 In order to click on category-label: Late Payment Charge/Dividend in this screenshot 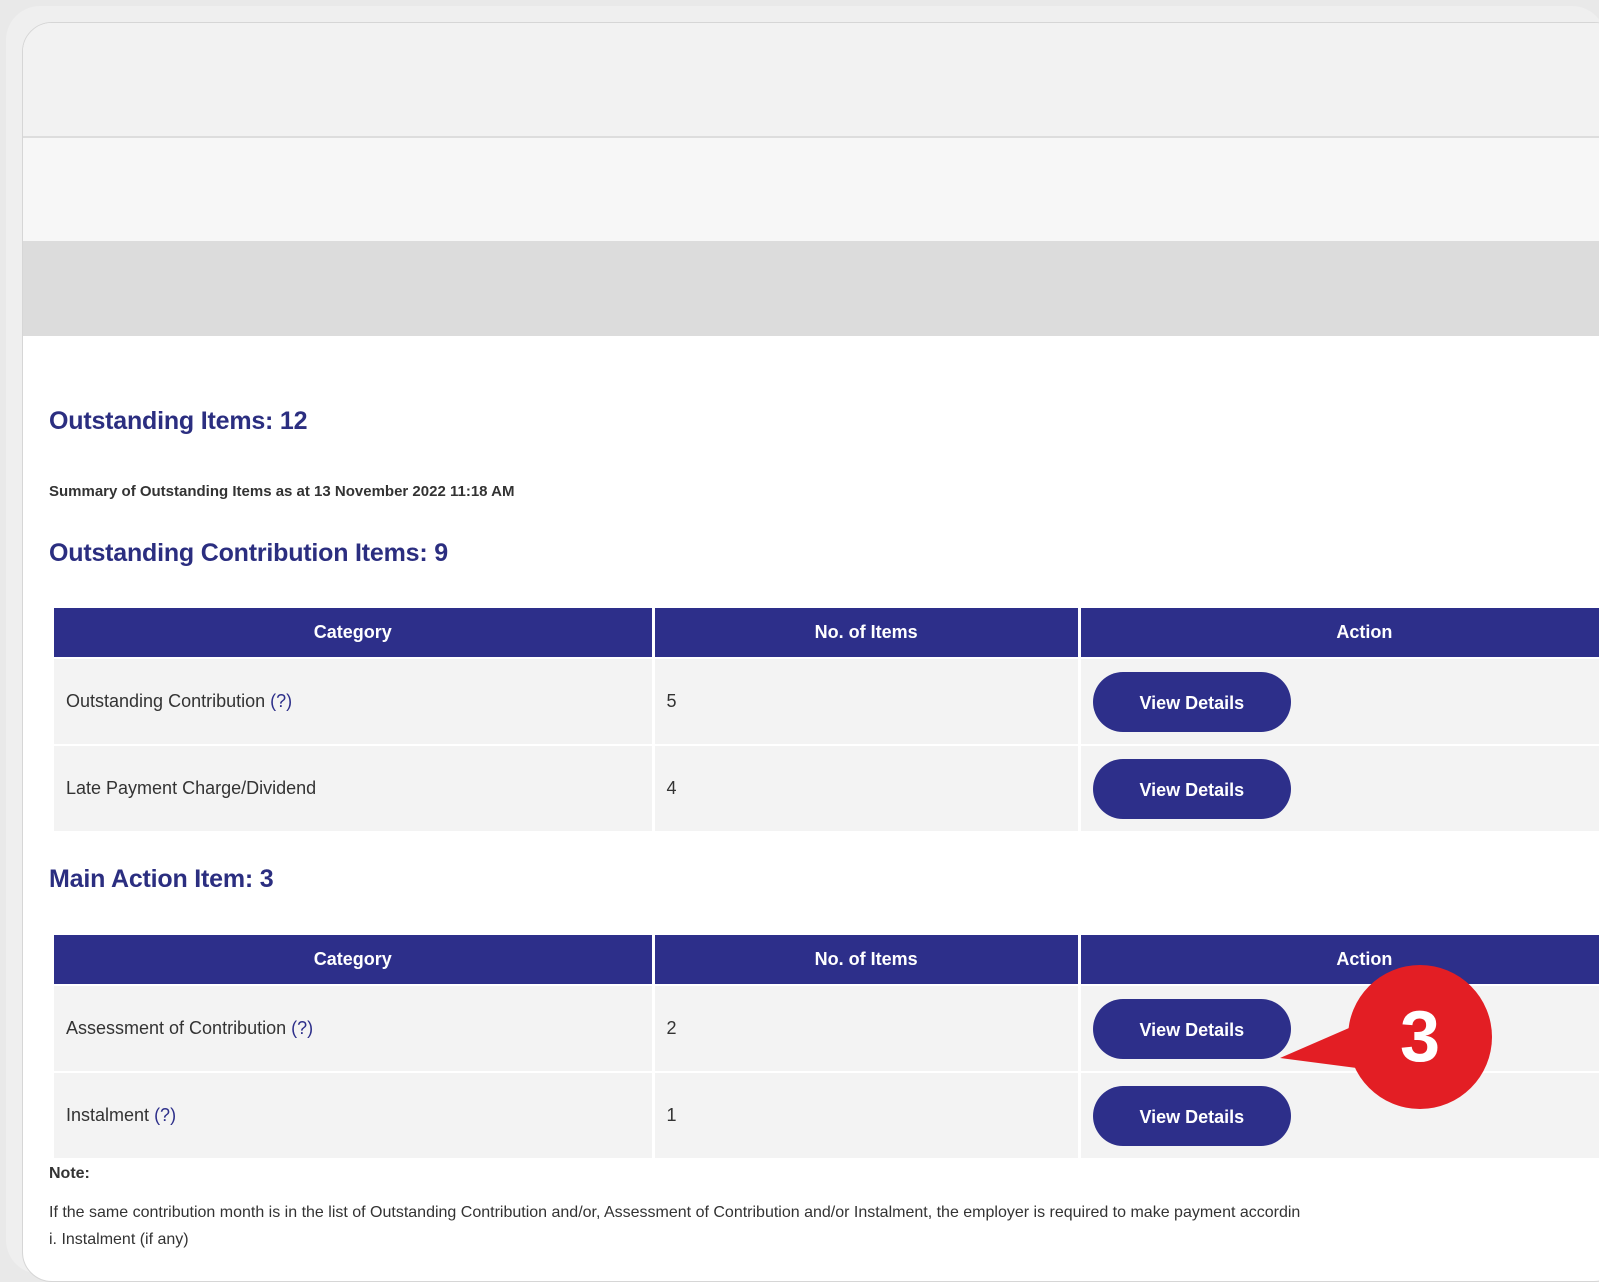, I will do `click(191, 788)`.